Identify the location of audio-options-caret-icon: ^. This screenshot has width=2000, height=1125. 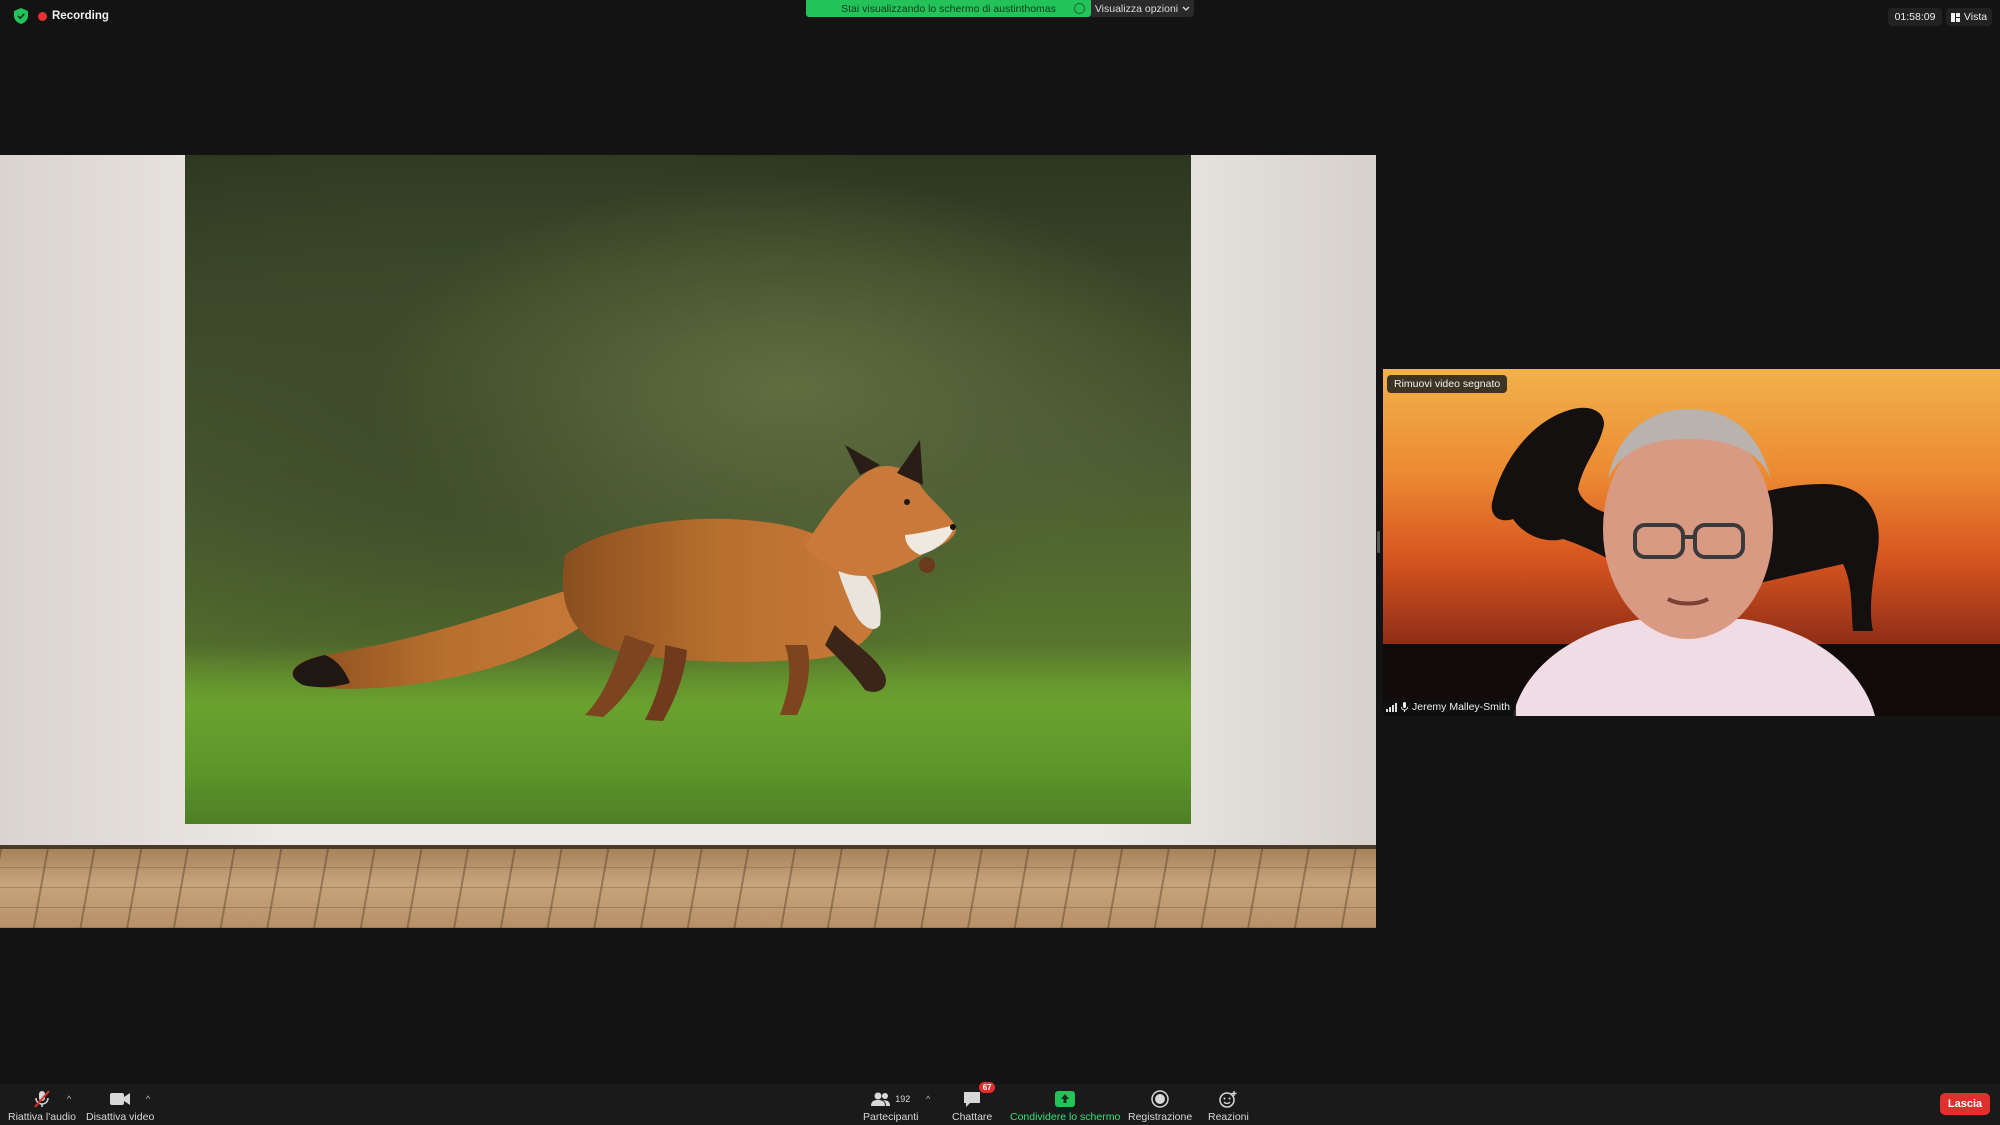
(69, 1099).